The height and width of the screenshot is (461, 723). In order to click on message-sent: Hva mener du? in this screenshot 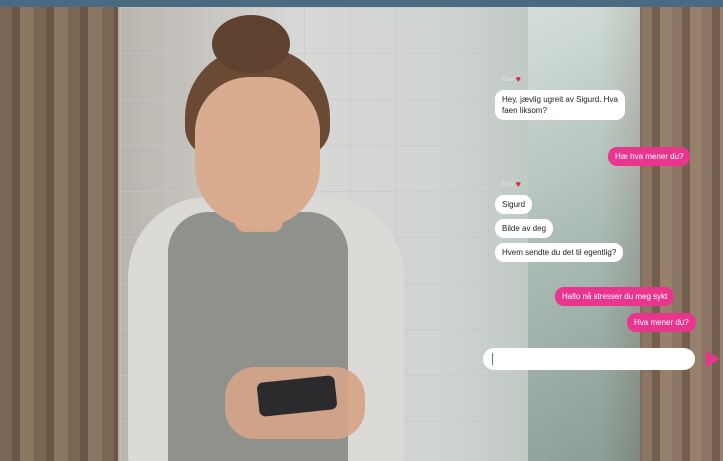, I will do `click(661, 322)`.